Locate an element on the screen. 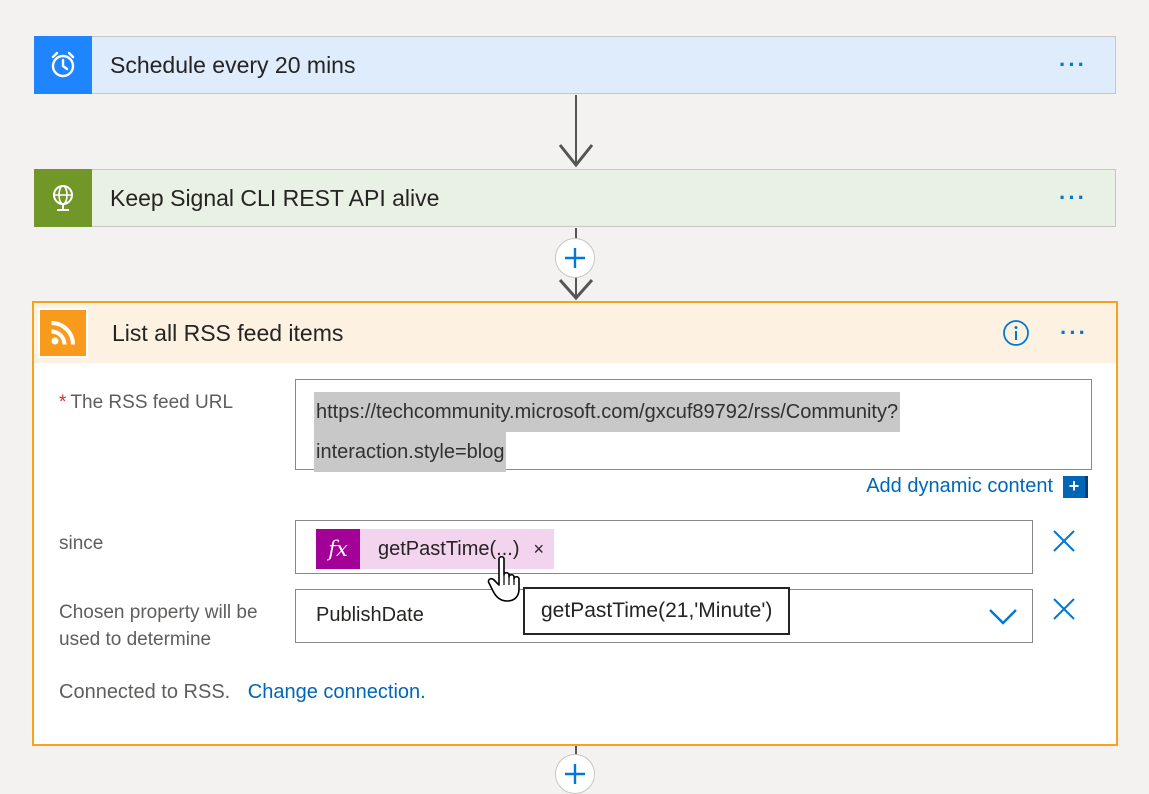  remove-token-button: × is located at coordinates (539, 549).